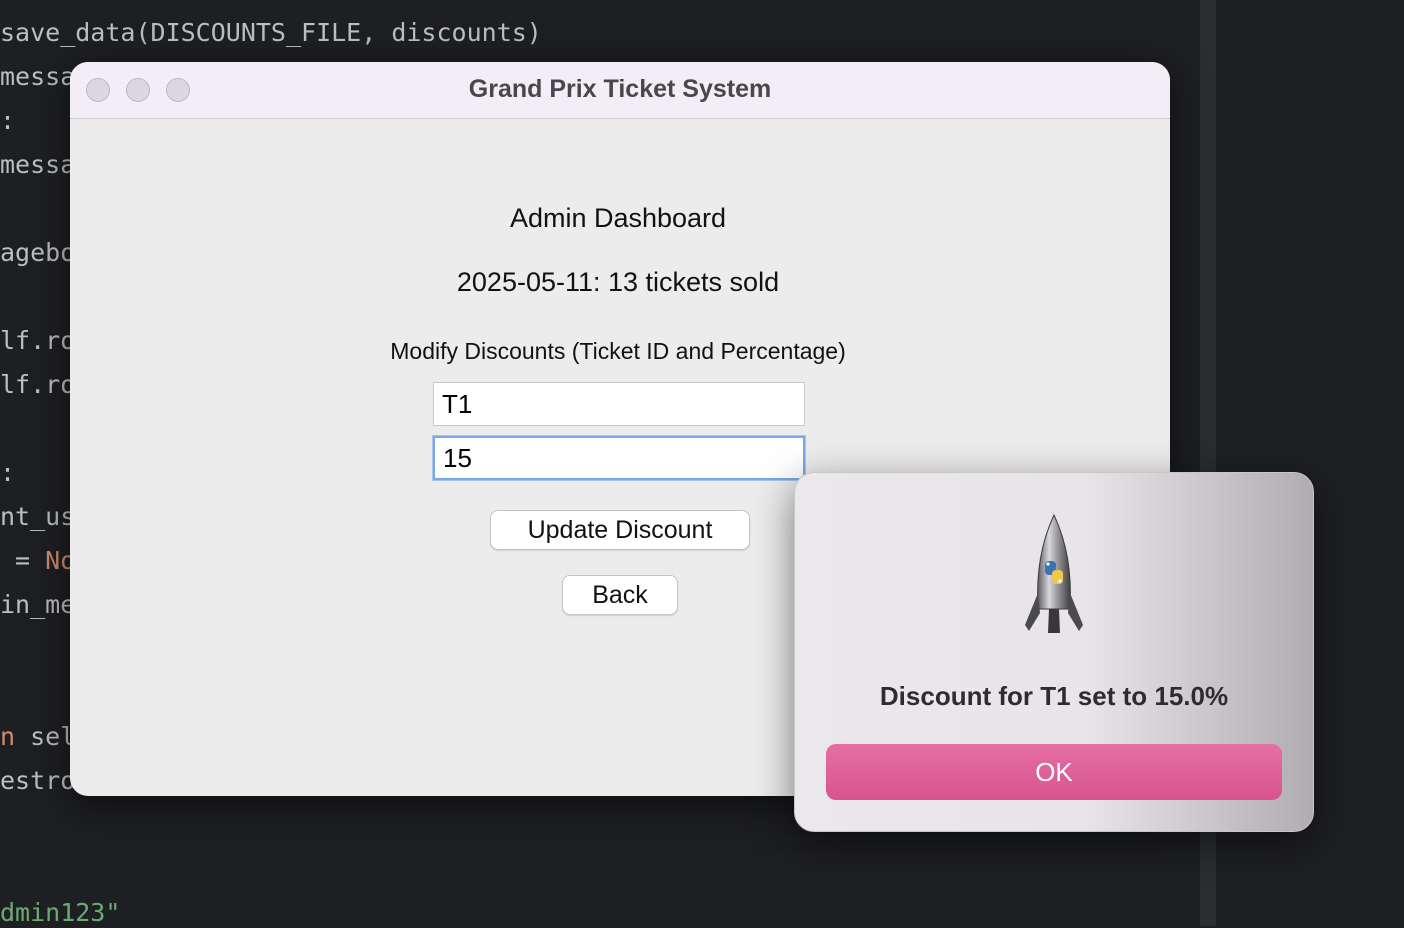 The height and width of the screenshot is (928, 1404). I want to click on code-line: dmin123", so click(60, 913).